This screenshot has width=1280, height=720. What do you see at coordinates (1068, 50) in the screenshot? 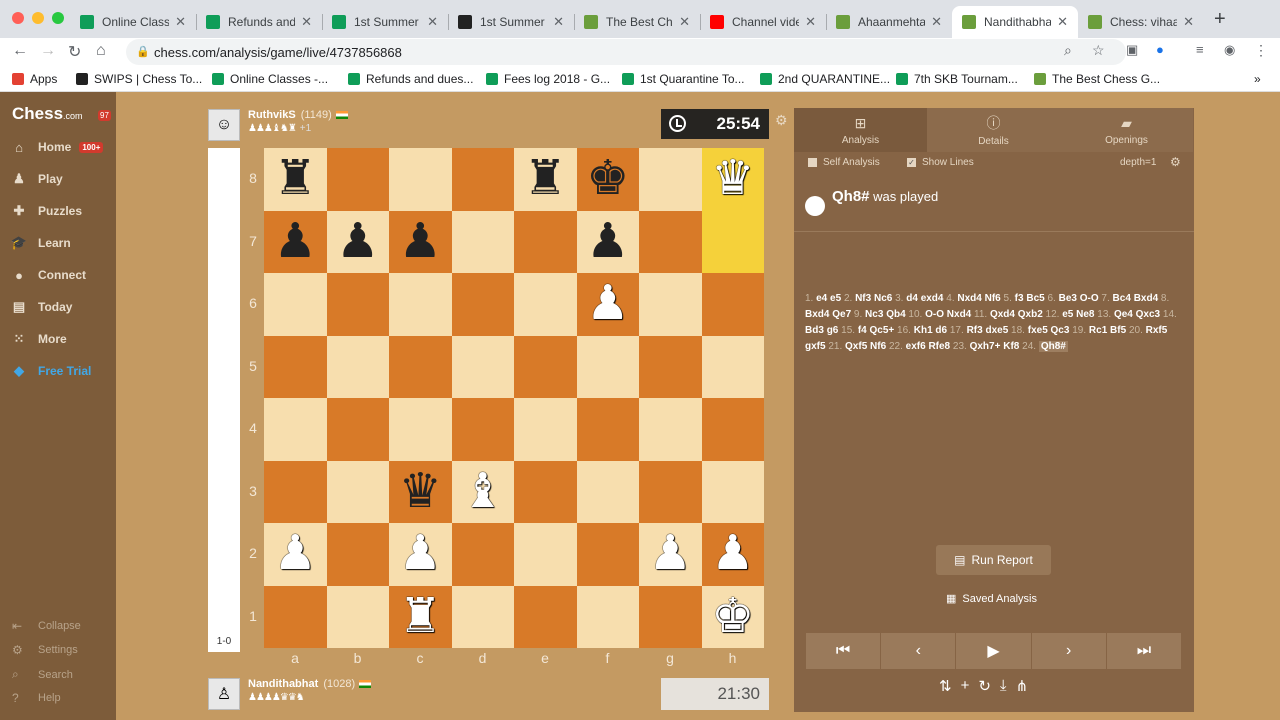
I see `zoom-icon: ⌕` at bounding box center [1068, 50].